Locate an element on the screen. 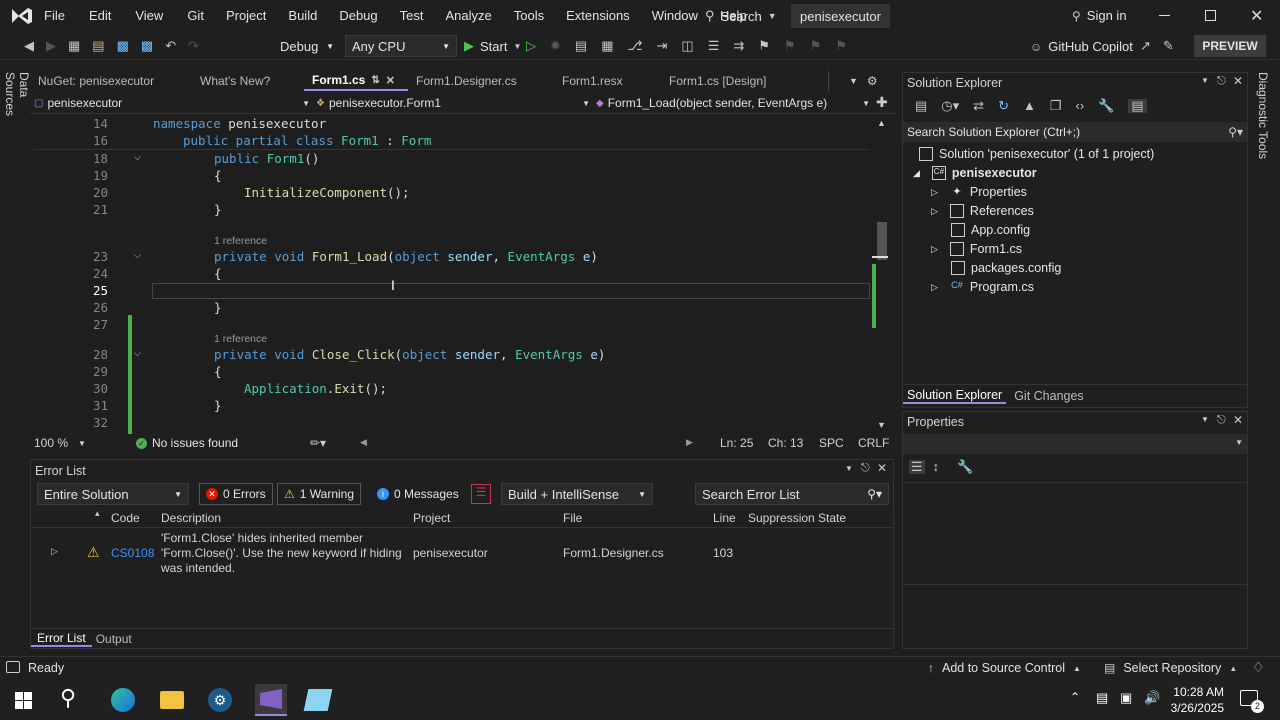 The image size is (1280, 720). menu-view: View is located at coordinates (149, 15).